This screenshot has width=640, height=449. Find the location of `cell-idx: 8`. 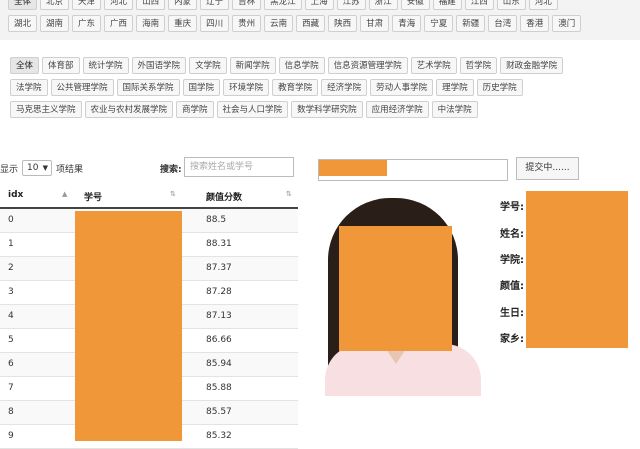

cell-idx: 8 is located at coordinates (11, 412).